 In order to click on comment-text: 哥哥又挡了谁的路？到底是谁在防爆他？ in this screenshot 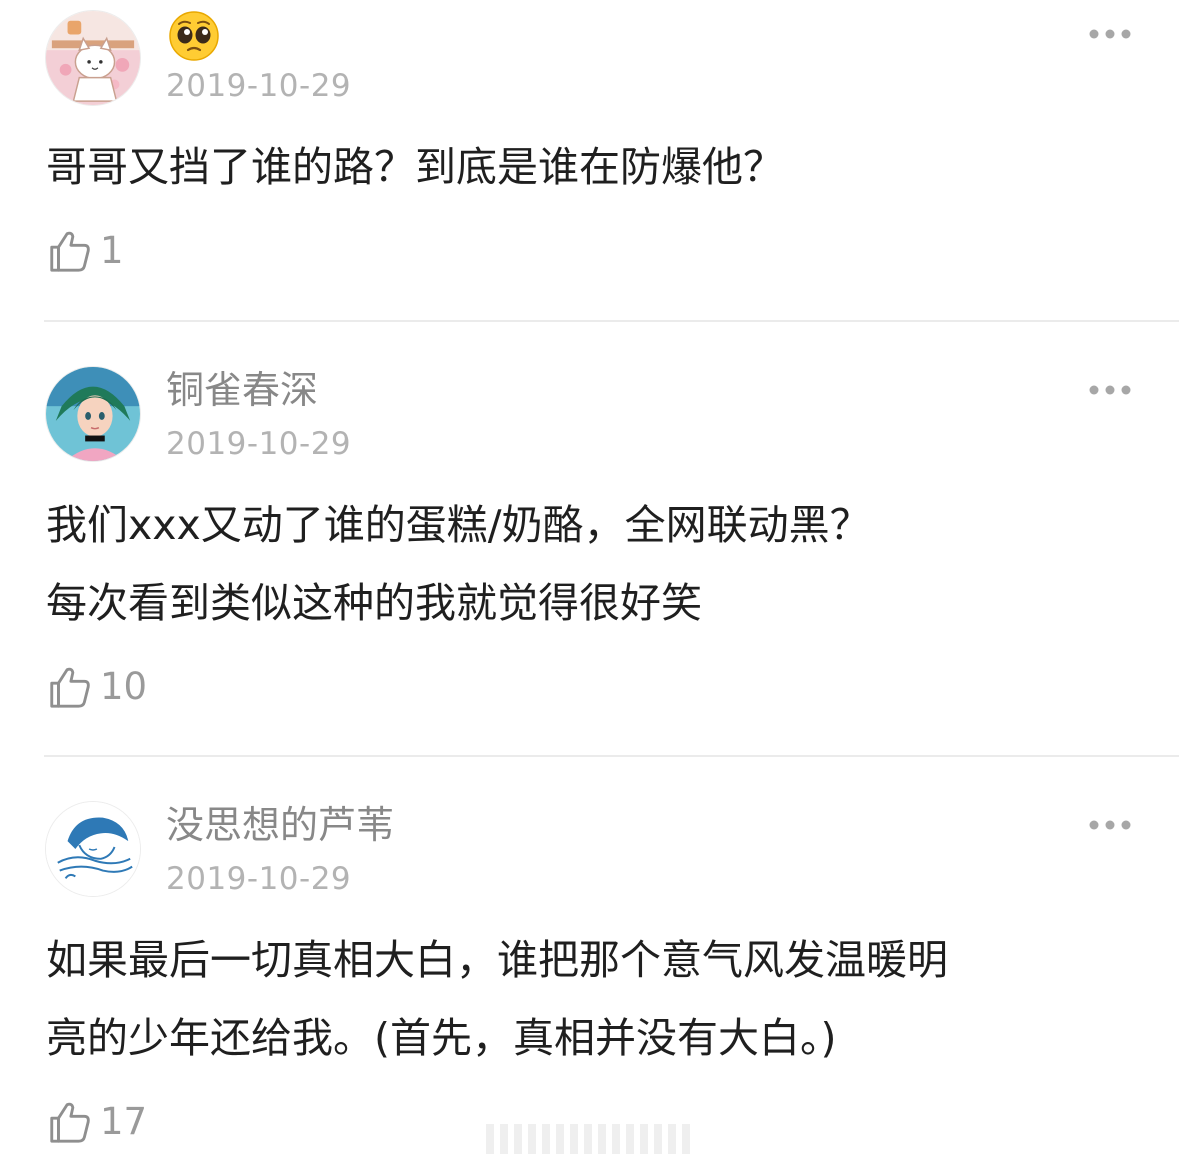, I will do `click(415, 167)`.